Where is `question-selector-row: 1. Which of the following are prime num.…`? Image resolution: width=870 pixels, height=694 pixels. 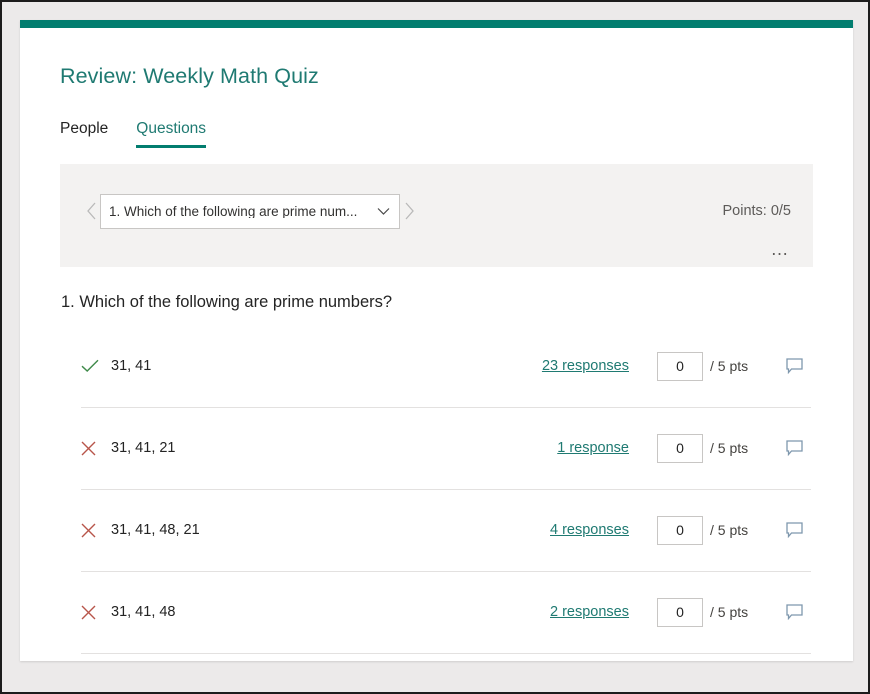 question-selector-row: 1. Which of the following are prime num.… is located at coordinates (436, 196).